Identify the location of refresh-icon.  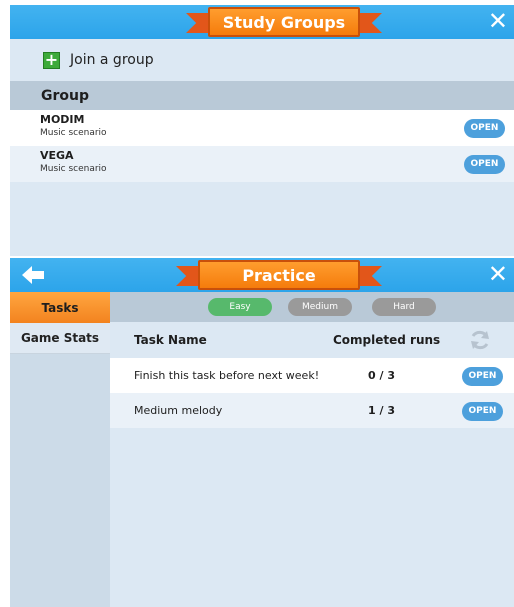
(480, 340).